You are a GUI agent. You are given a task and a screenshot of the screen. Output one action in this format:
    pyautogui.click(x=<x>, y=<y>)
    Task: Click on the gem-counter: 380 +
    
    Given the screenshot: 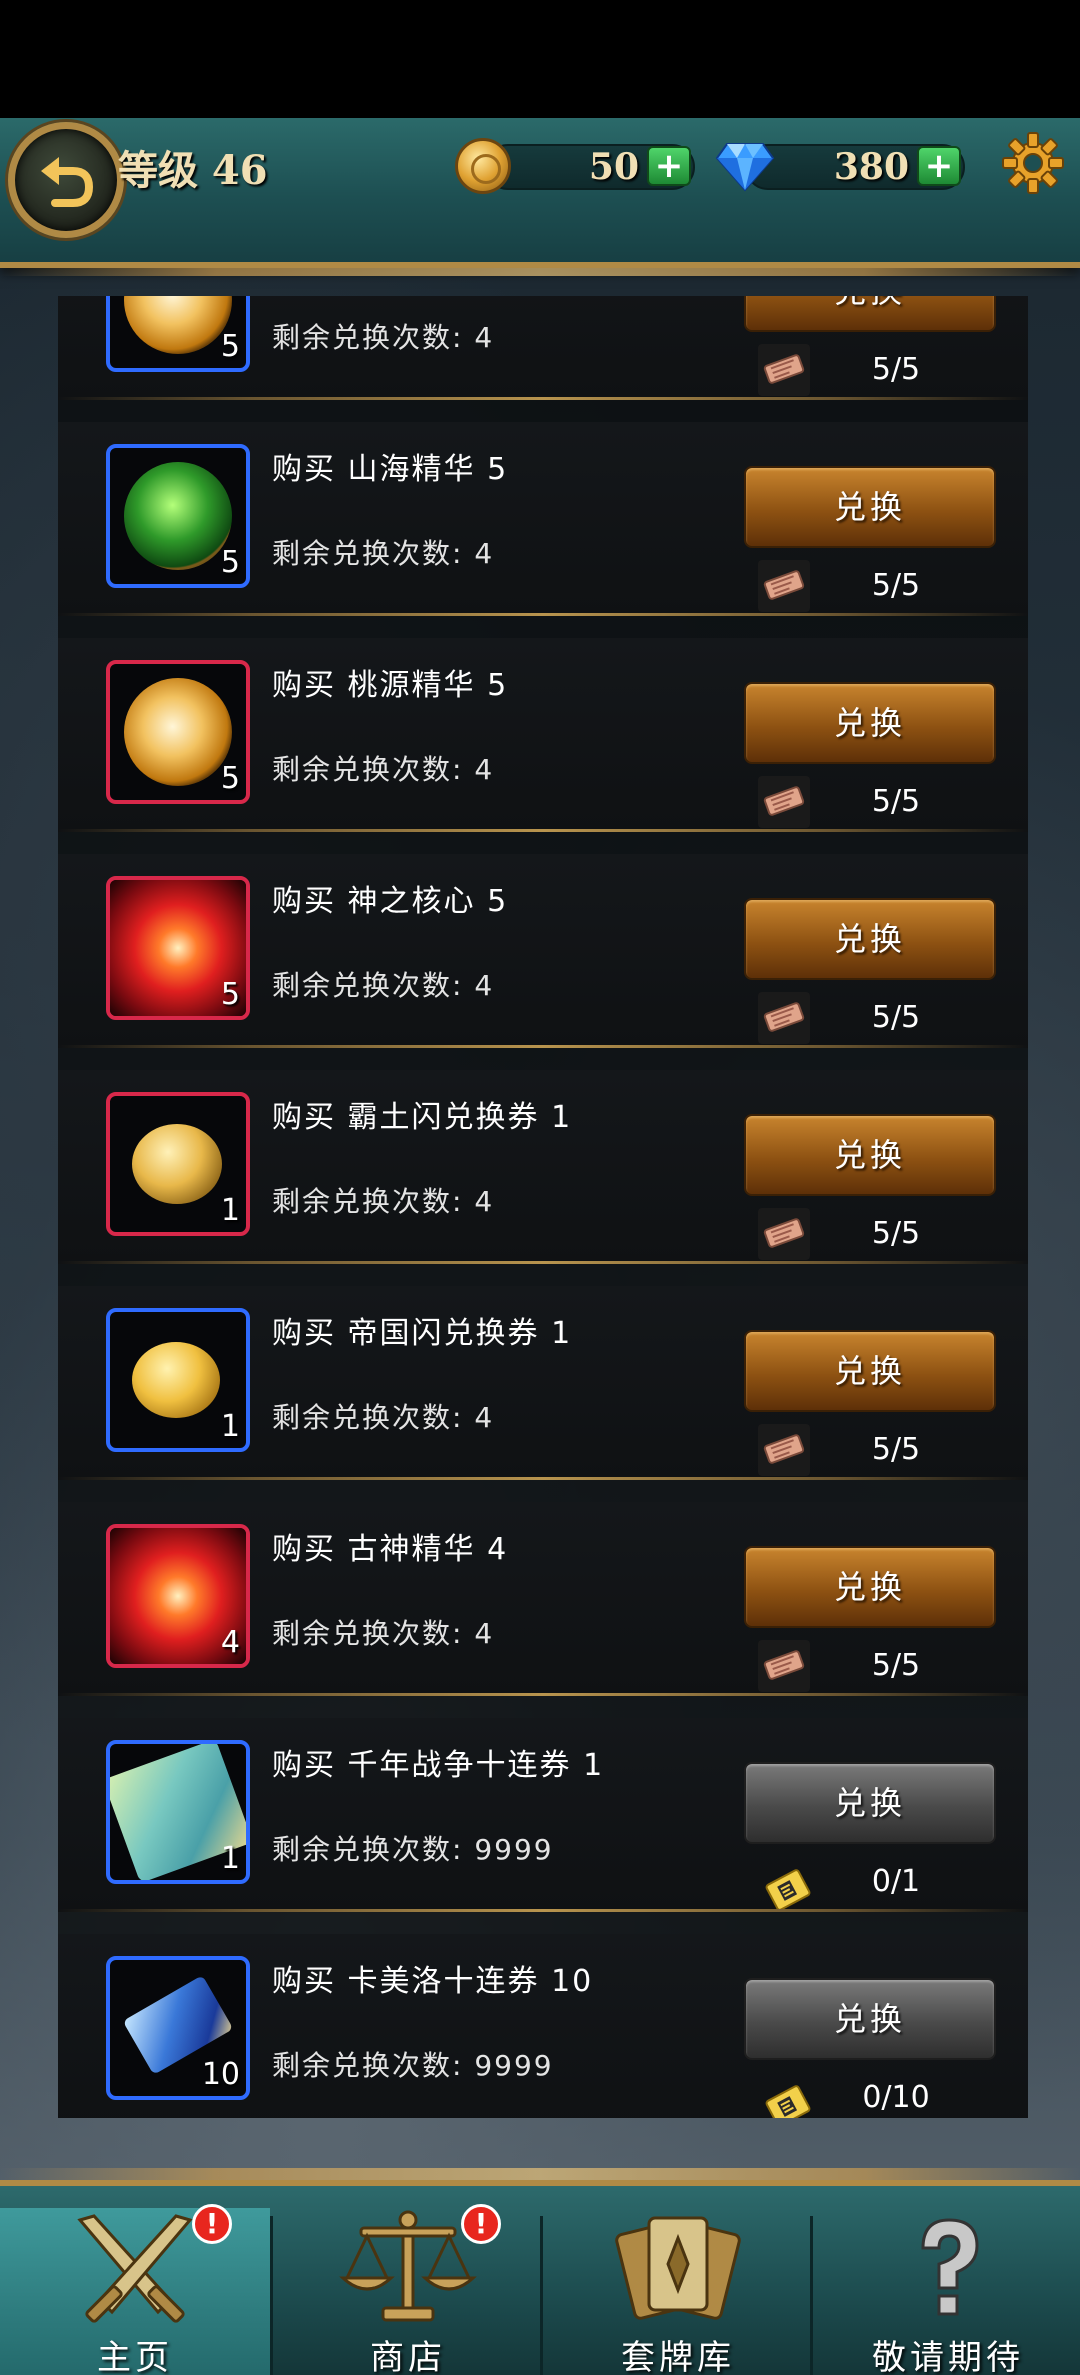 What is the action you would take?
    pyautogui.click(x=840, y=166)
    